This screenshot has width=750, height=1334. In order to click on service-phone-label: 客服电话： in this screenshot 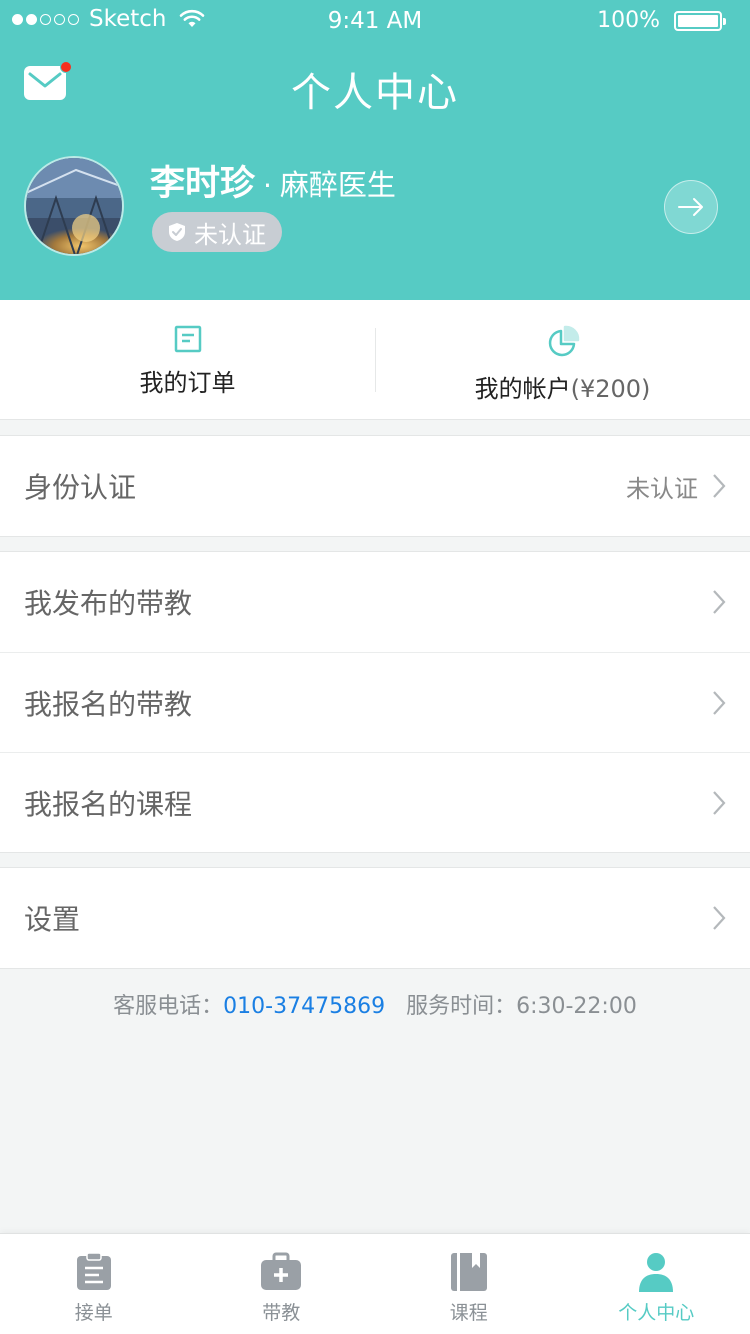, I will do `click(168, 1006)`.